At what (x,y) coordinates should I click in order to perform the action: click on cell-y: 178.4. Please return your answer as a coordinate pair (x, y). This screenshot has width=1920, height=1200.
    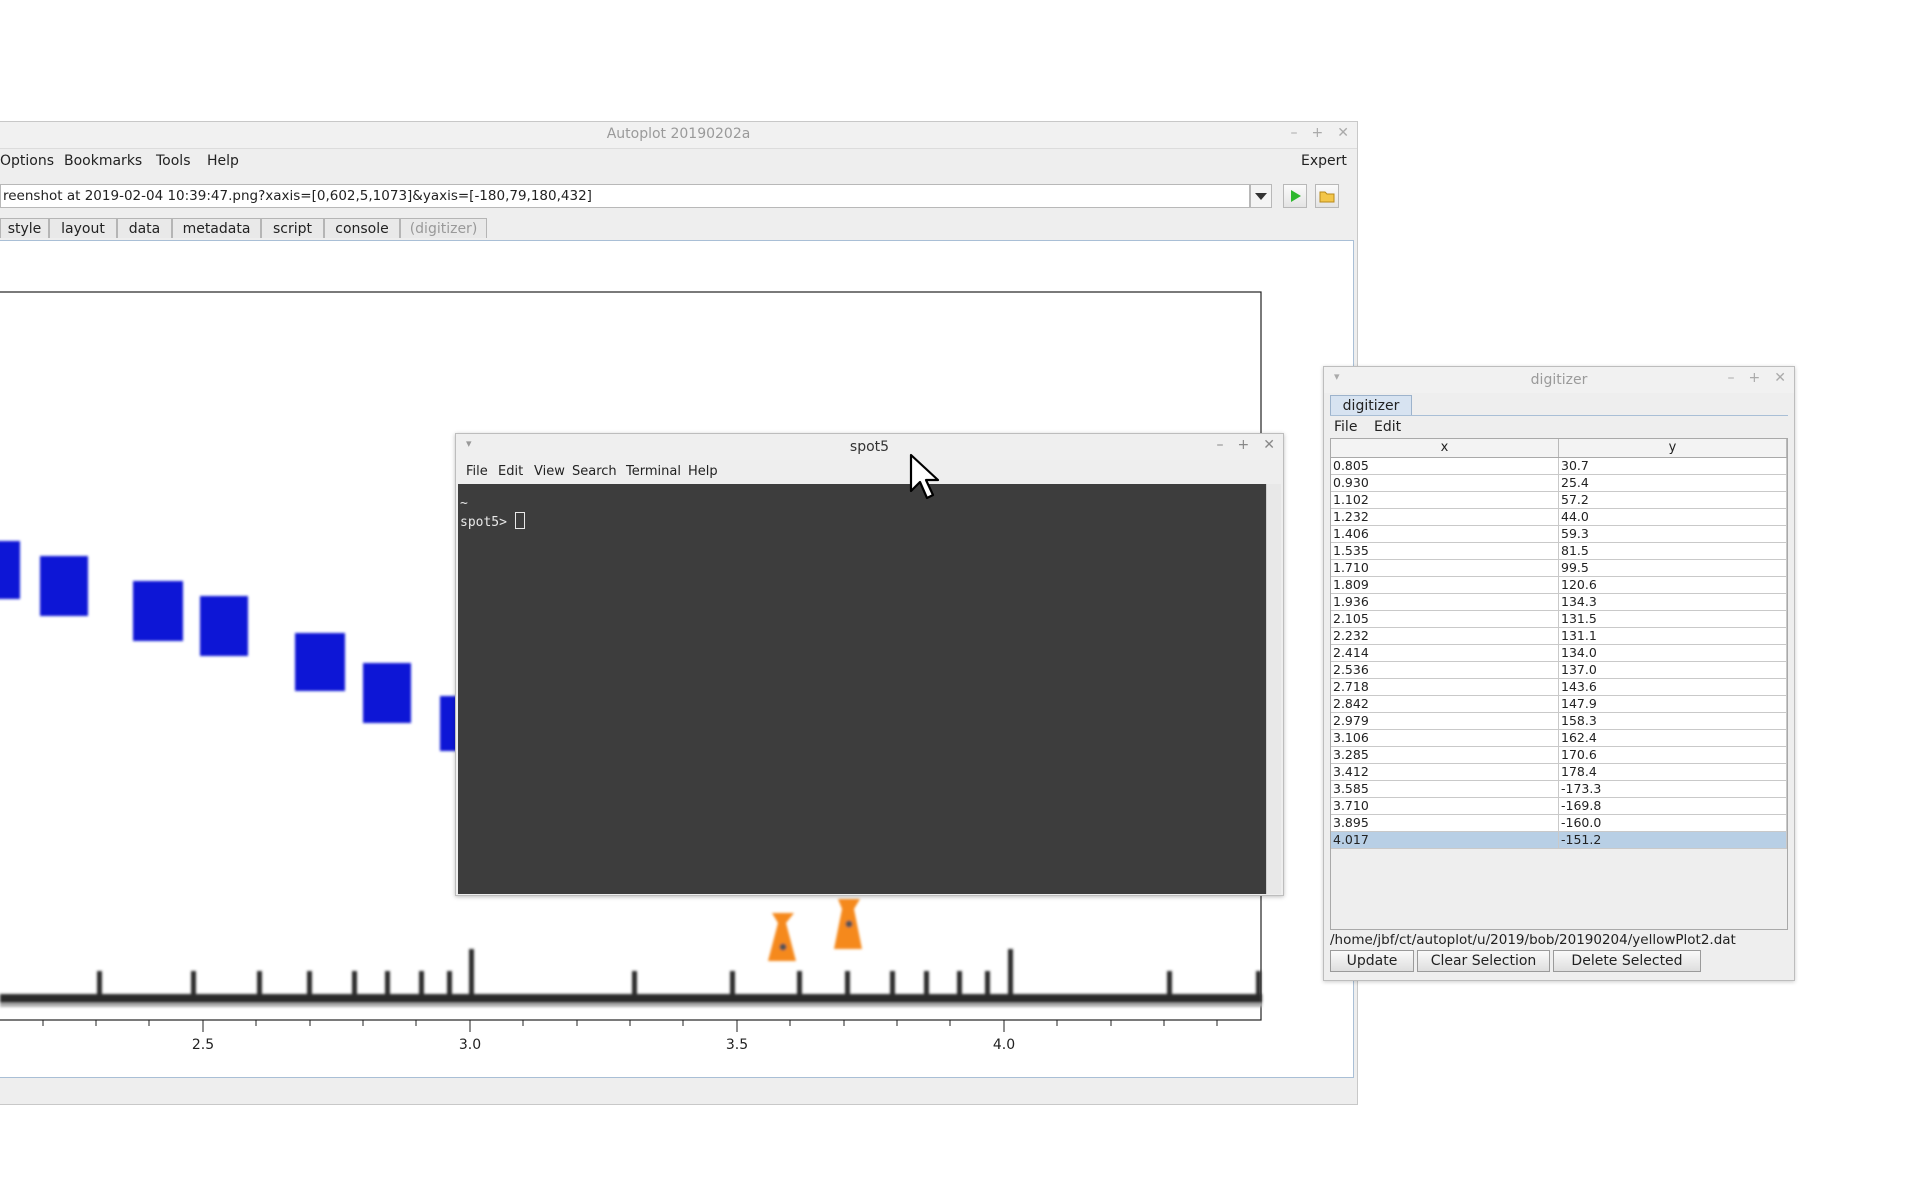
    Looking at the image, I should click on (1673, 772).